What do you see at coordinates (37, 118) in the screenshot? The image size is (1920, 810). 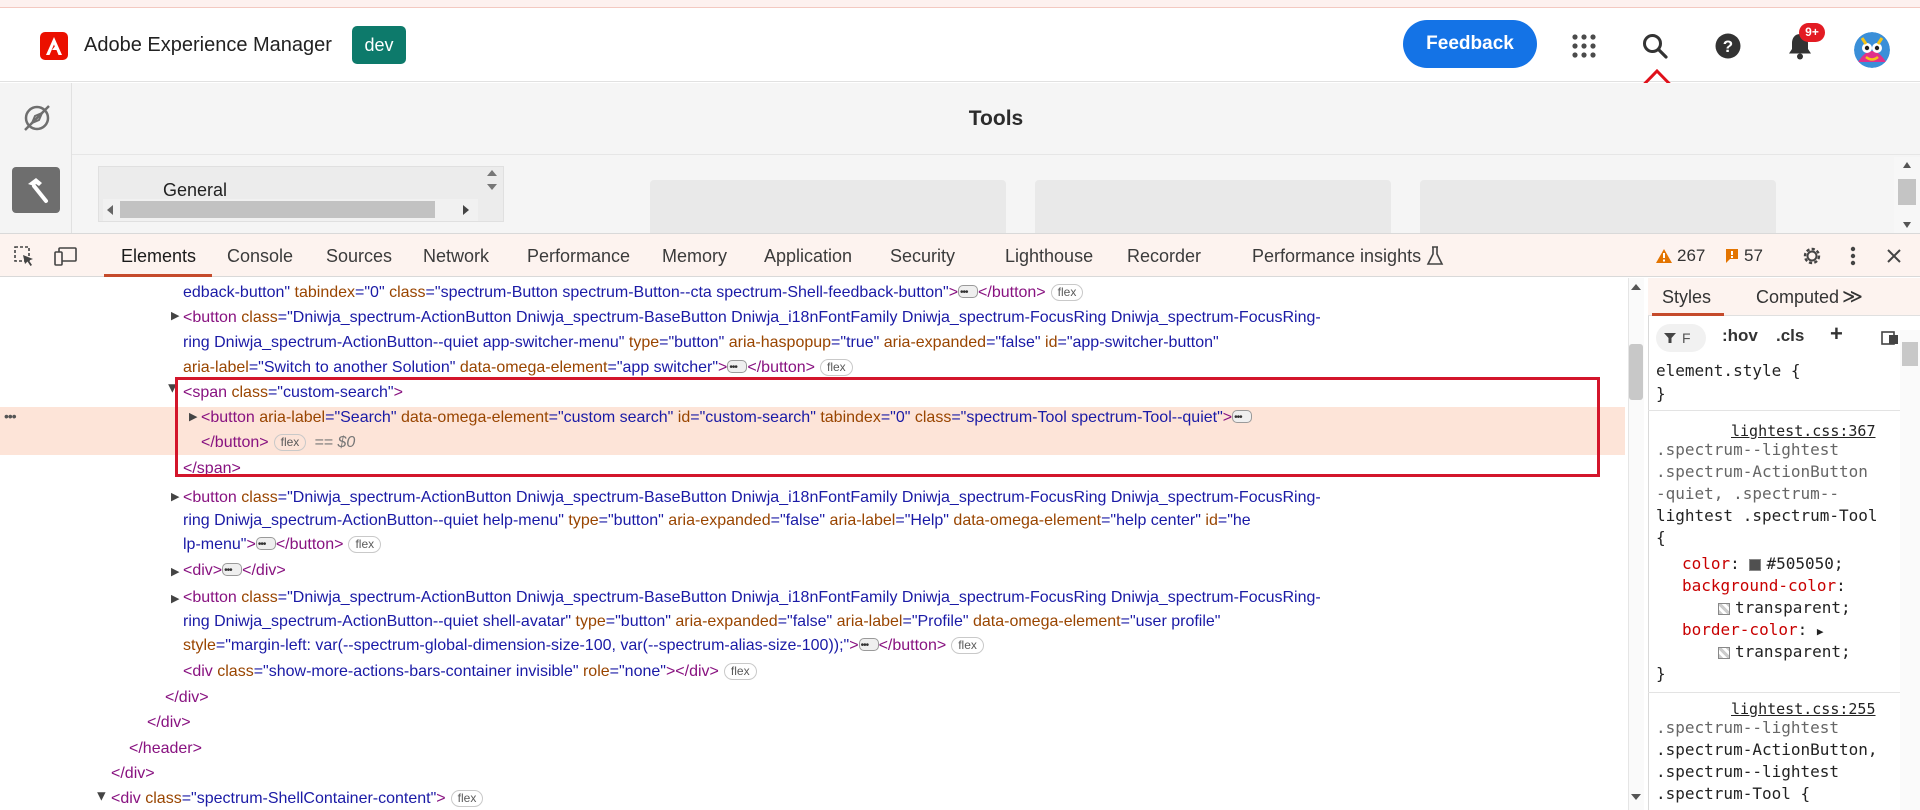 I see `navigation-compass-icon` at bounding box center [37, 118].